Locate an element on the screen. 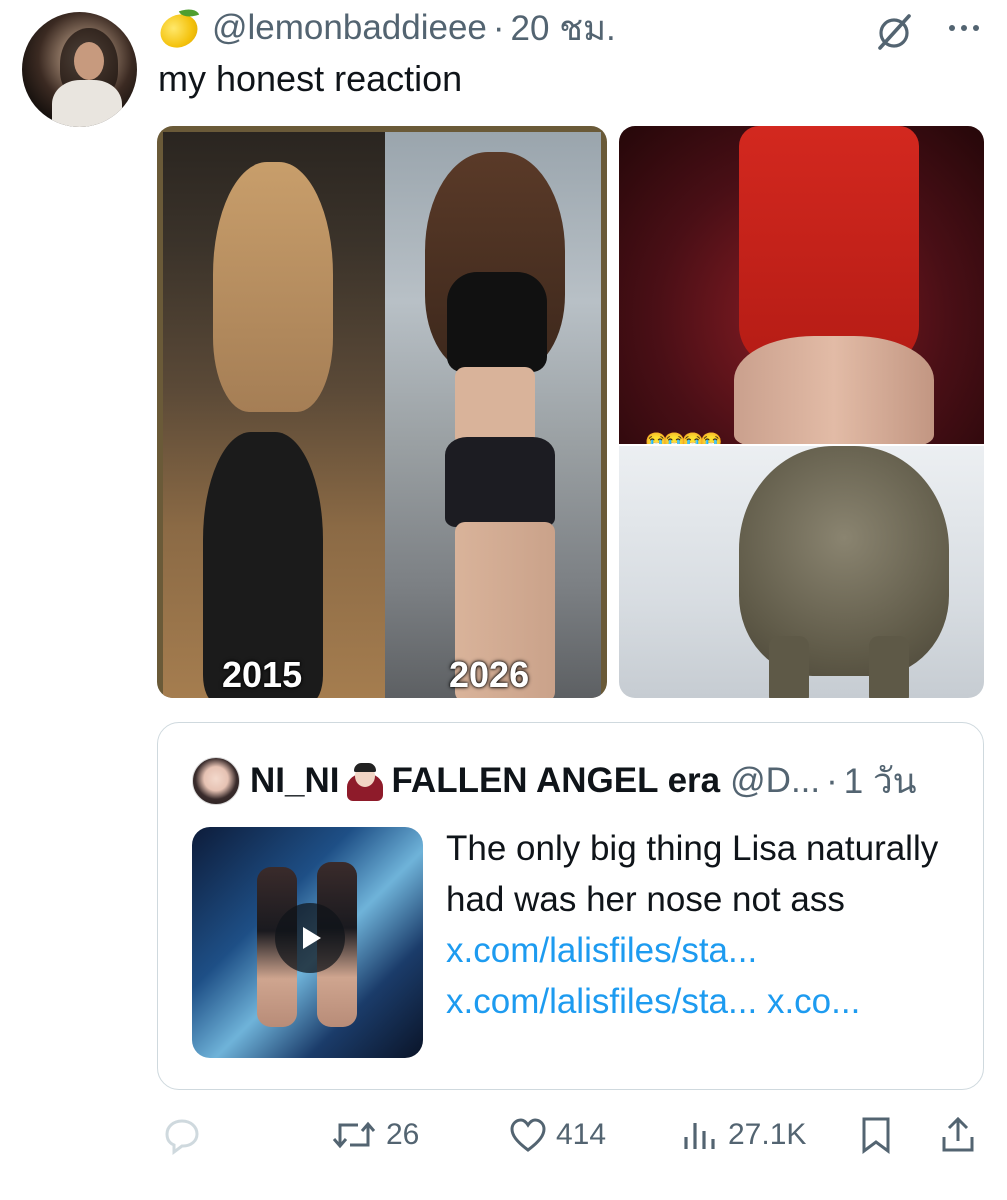 The image size is (1007, 1200). avatar is located at coordinates (79, 69).